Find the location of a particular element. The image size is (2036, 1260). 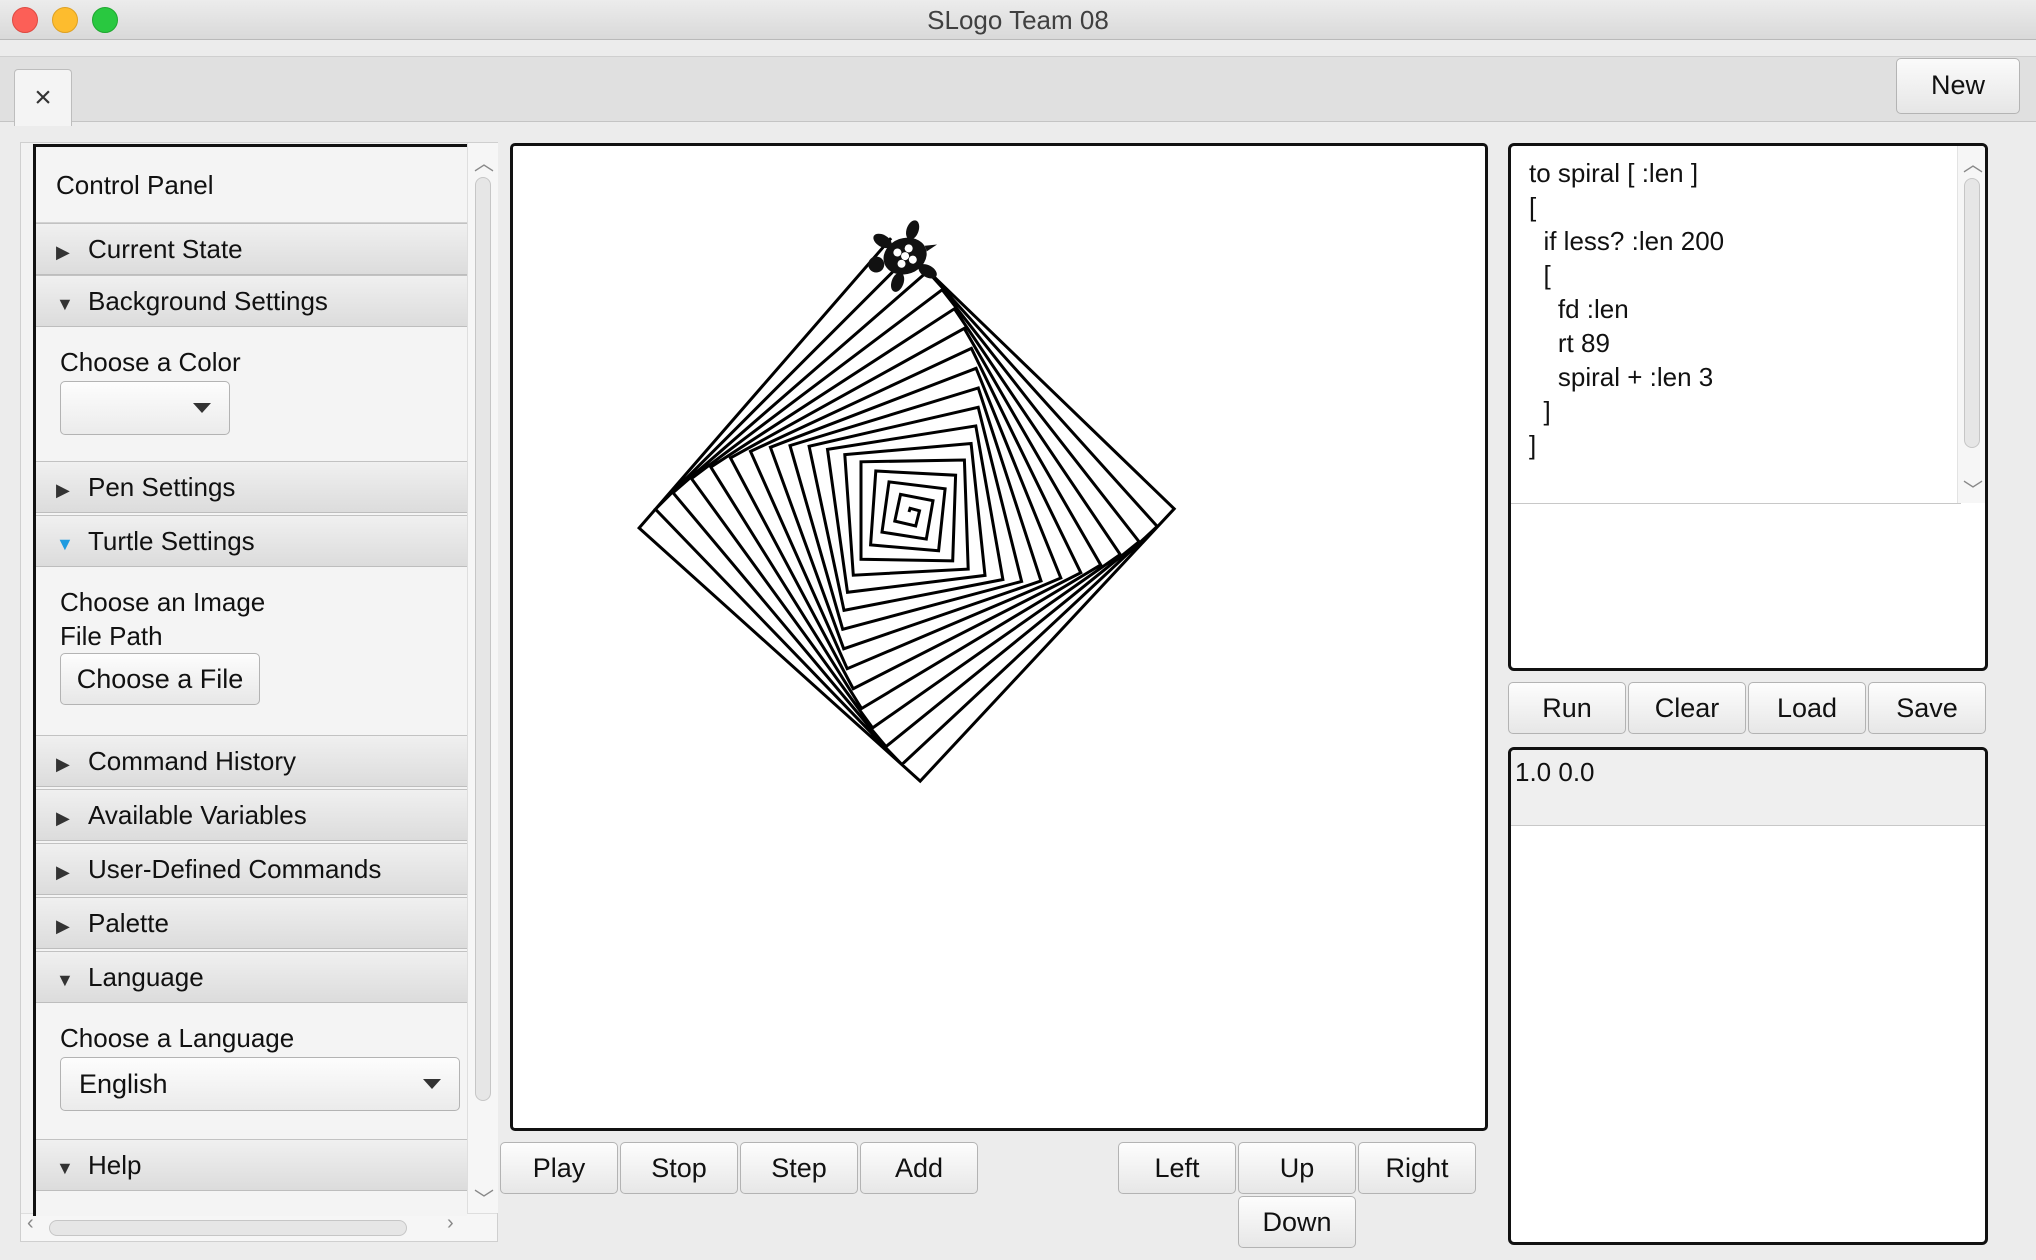

file-path-label: File Path is located at coordinates (111, 636).